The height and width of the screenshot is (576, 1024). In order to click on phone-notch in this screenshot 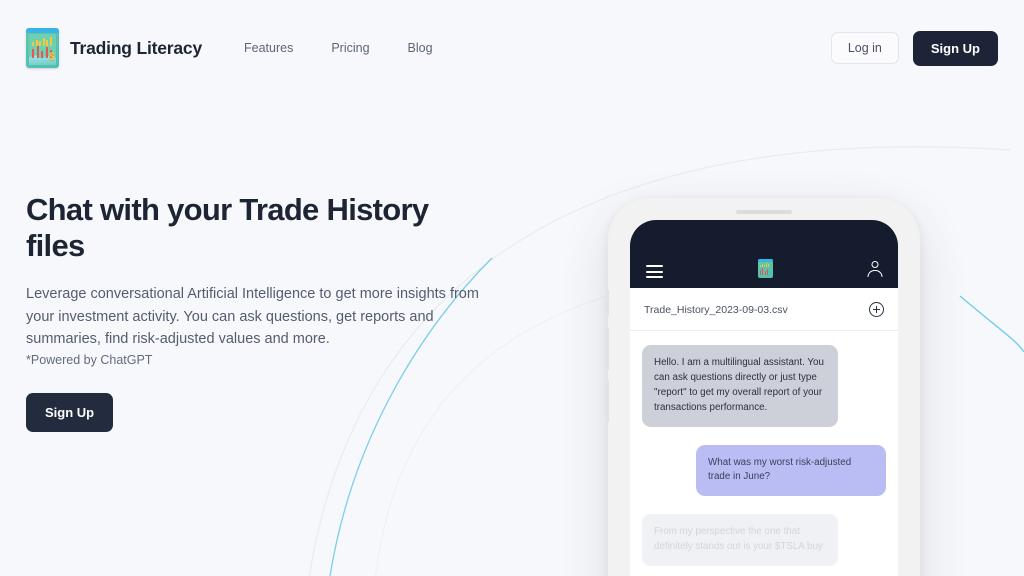, I will do `click(764, 230)`.